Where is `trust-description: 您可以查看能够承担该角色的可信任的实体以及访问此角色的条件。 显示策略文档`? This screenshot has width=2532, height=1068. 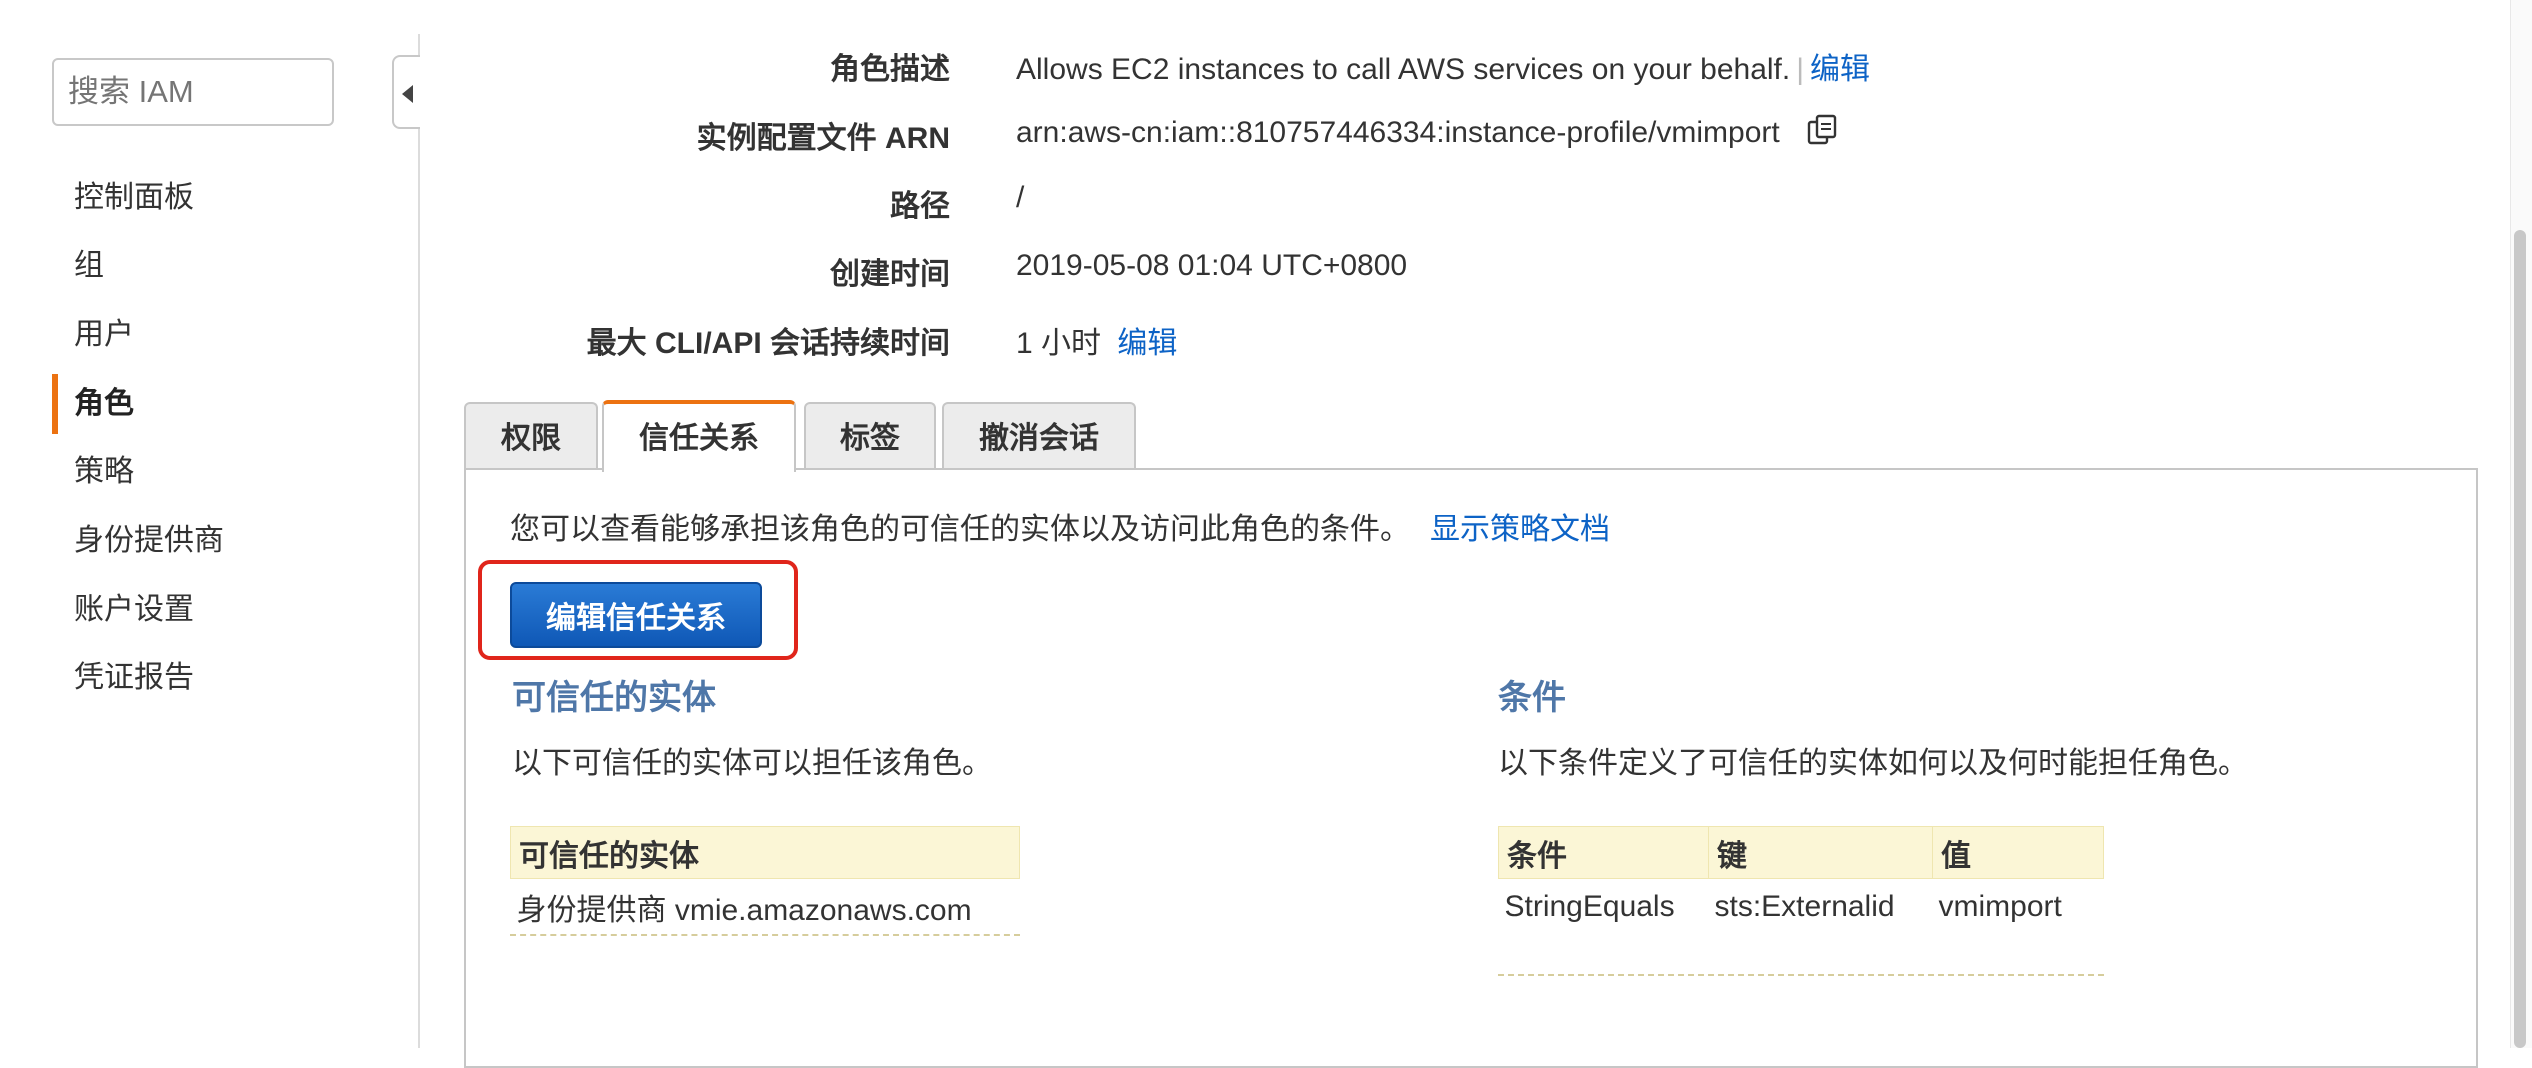 trust-description: 您可以查看能够承担该角色的可信任的实体以及访问此角色的条件。 显示策略文档 is located at coordinates (1060, 526).